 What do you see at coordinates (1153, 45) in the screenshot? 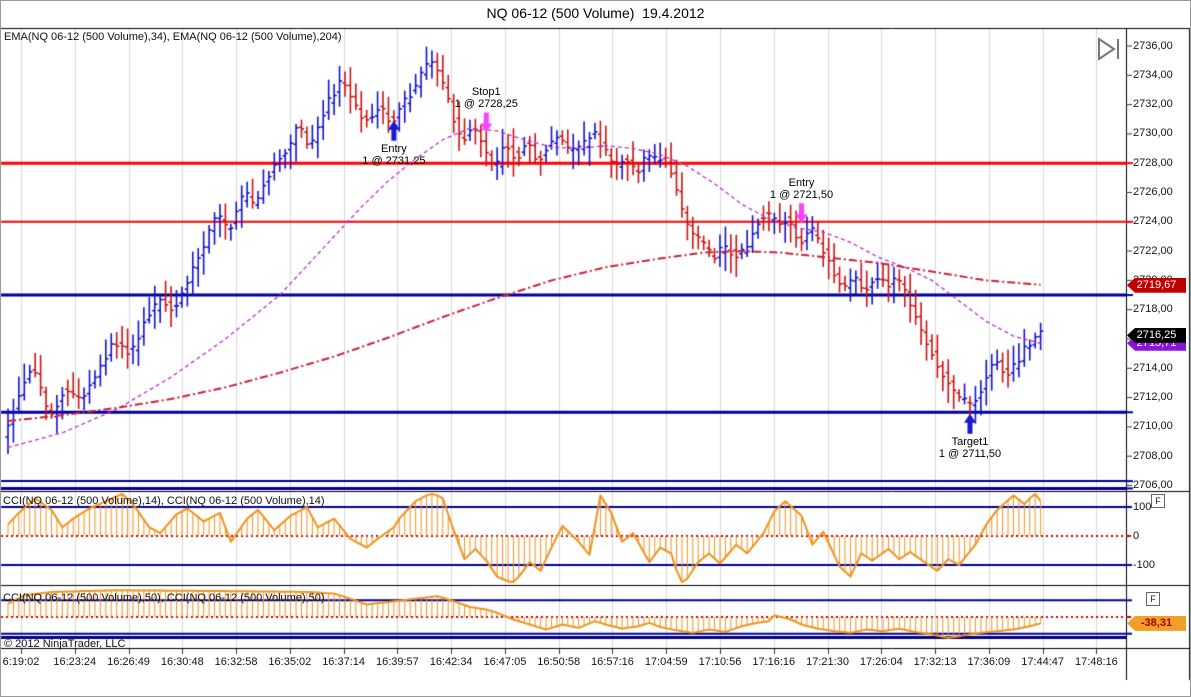
I see `price-axis-label: 2736,00` at bounding box center [1153, 45].